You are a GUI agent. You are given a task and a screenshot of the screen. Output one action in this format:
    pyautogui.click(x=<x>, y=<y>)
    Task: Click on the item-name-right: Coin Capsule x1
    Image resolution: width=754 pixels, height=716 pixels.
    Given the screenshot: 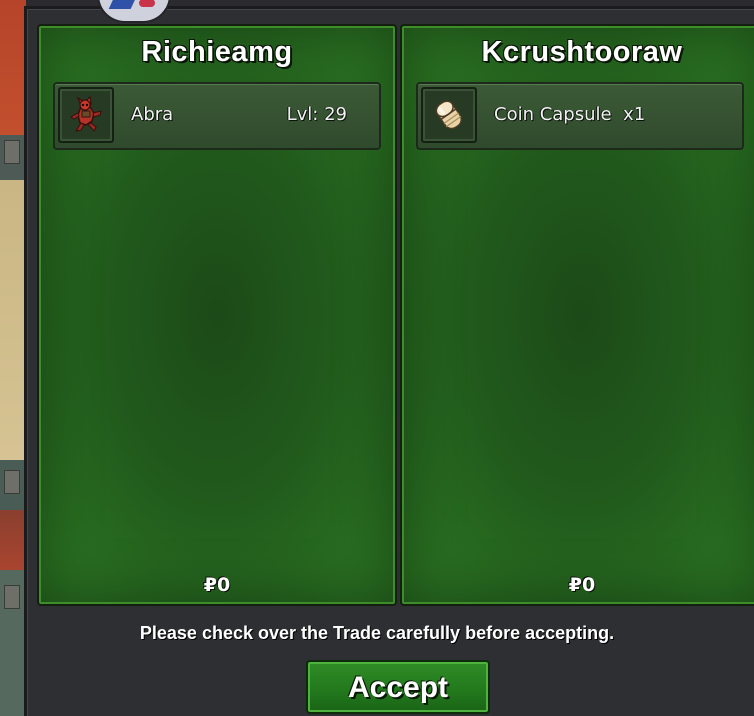 What is the action you would take?
    pyautogui.click(x=570, y=114)
    